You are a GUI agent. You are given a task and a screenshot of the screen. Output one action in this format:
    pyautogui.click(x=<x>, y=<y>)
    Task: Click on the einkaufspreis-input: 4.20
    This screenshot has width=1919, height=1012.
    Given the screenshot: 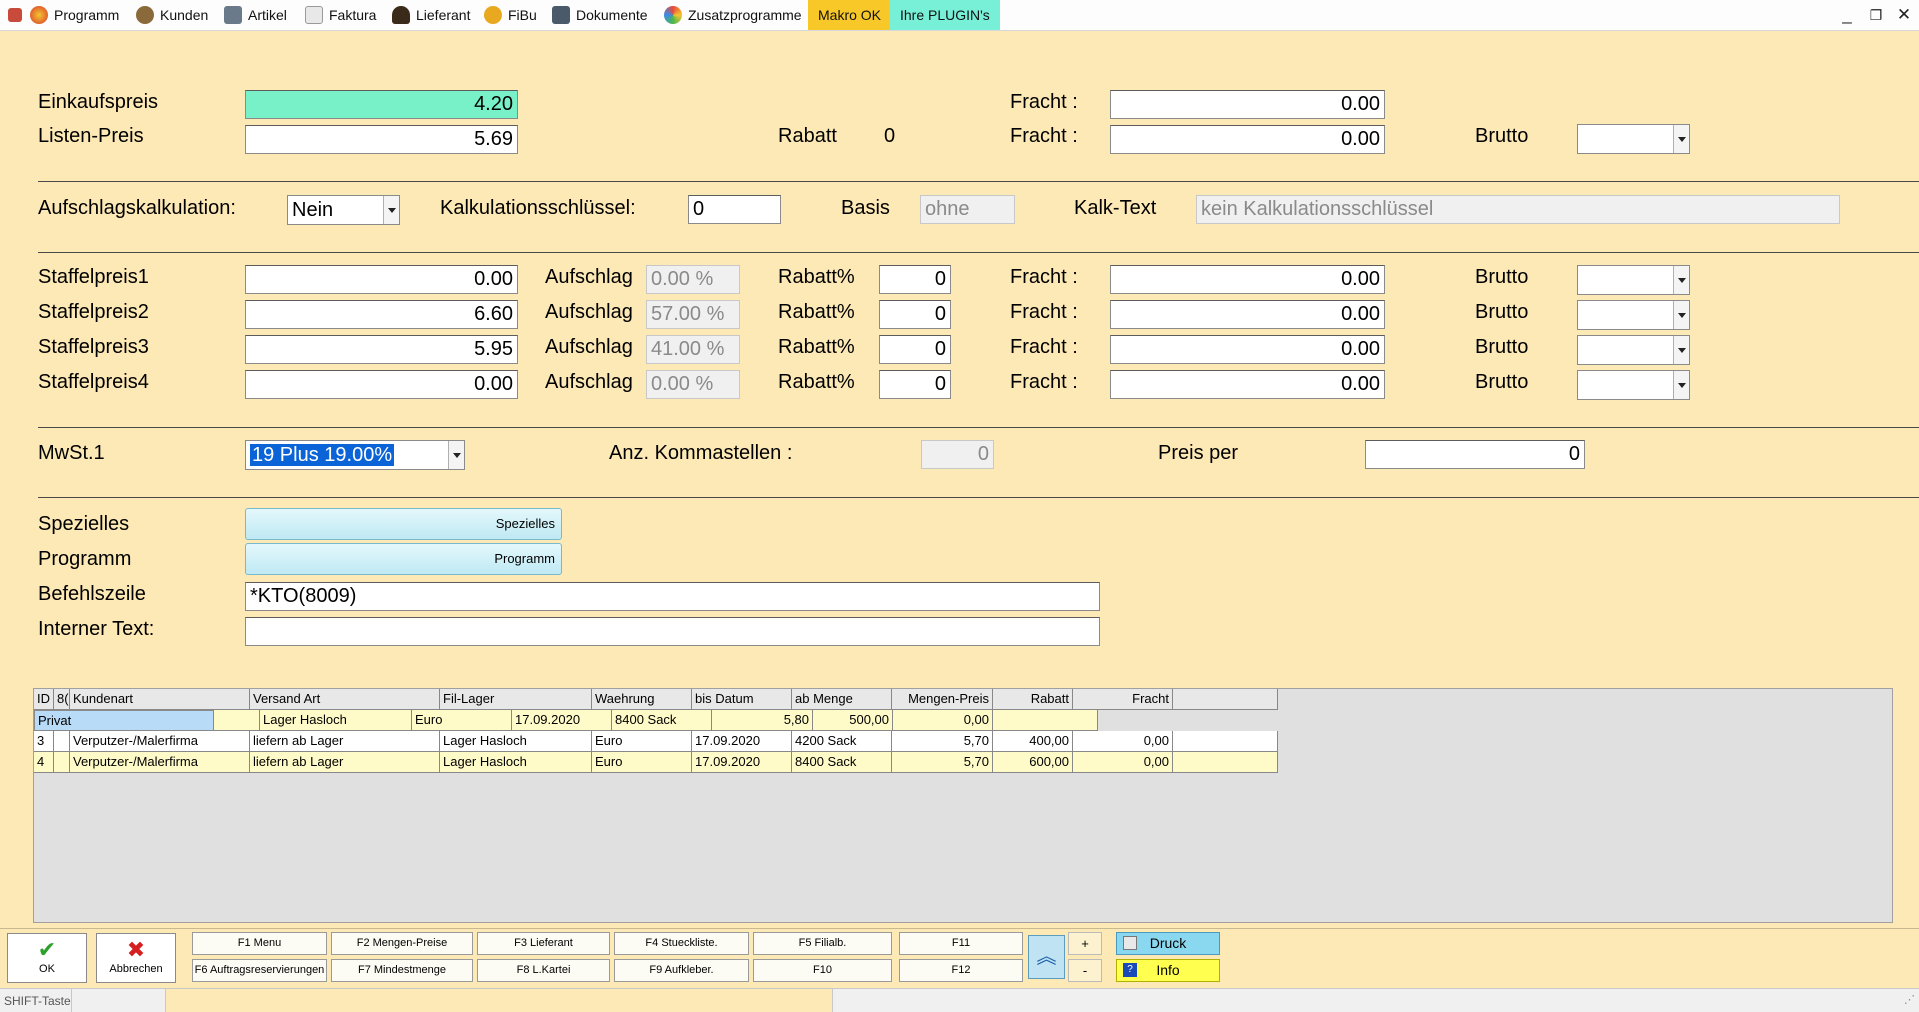 What is the action you would take?
    pyautogui.click(x=381, y=104)
    